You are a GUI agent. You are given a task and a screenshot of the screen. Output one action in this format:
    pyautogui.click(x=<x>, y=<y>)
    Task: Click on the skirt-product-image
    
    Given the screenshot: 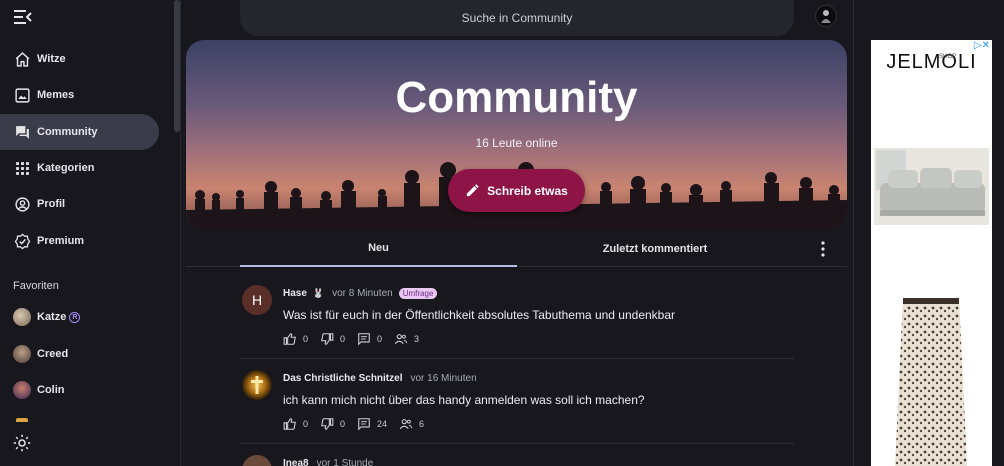 What is the action you would take?
    pyautogui.click(x=931, y=382)
    